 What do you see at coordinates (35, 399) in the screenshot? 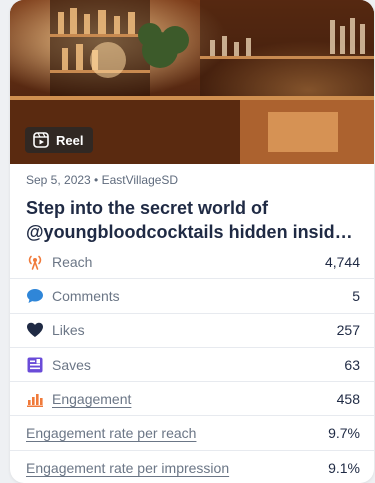
I see `engagement-icon` at bounding box center [35, 399].